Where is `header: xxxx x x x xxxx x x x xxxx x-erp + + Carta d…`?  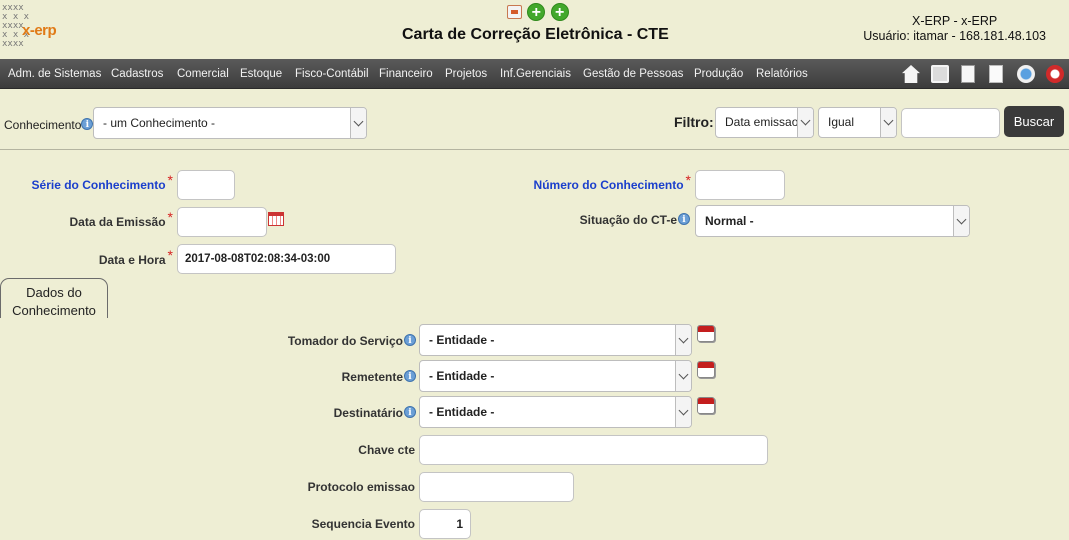 header: xxxx x x x xxxx x x x xxxx x-erp + + Carta d… is located at coordinates (534, 29).